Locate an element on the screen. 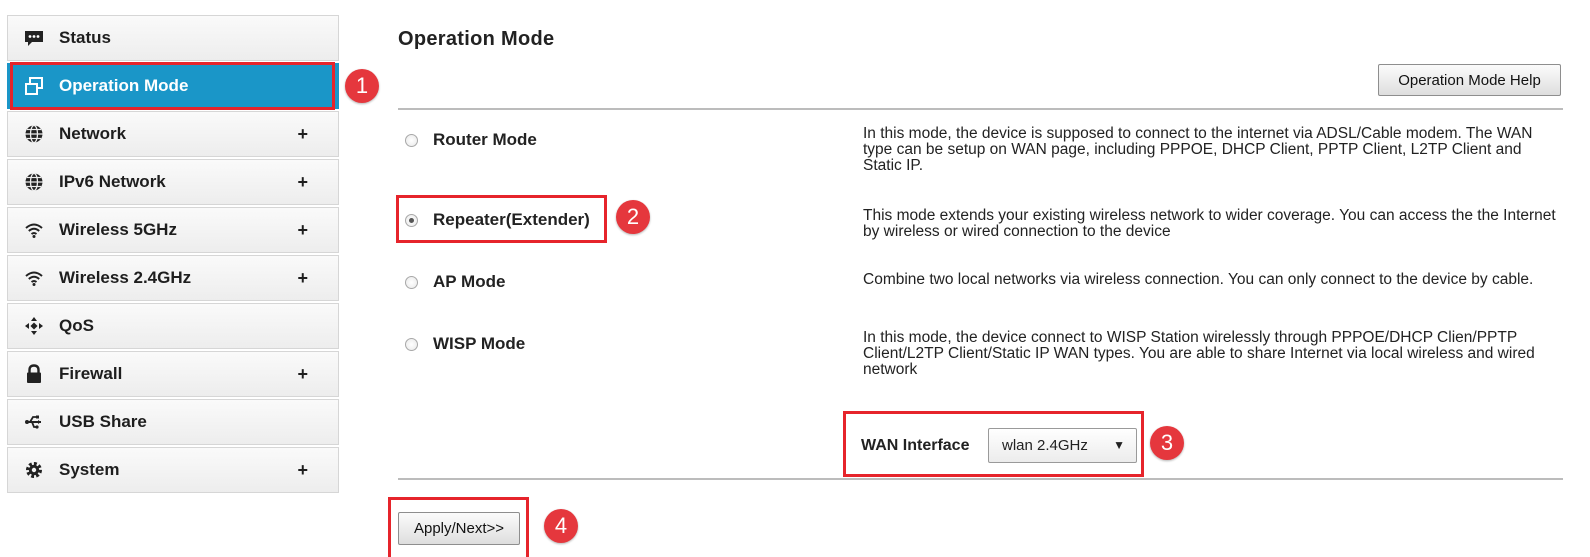  sidebar-item-label: Wireless 5GHz is located at coordinates (118, 229).